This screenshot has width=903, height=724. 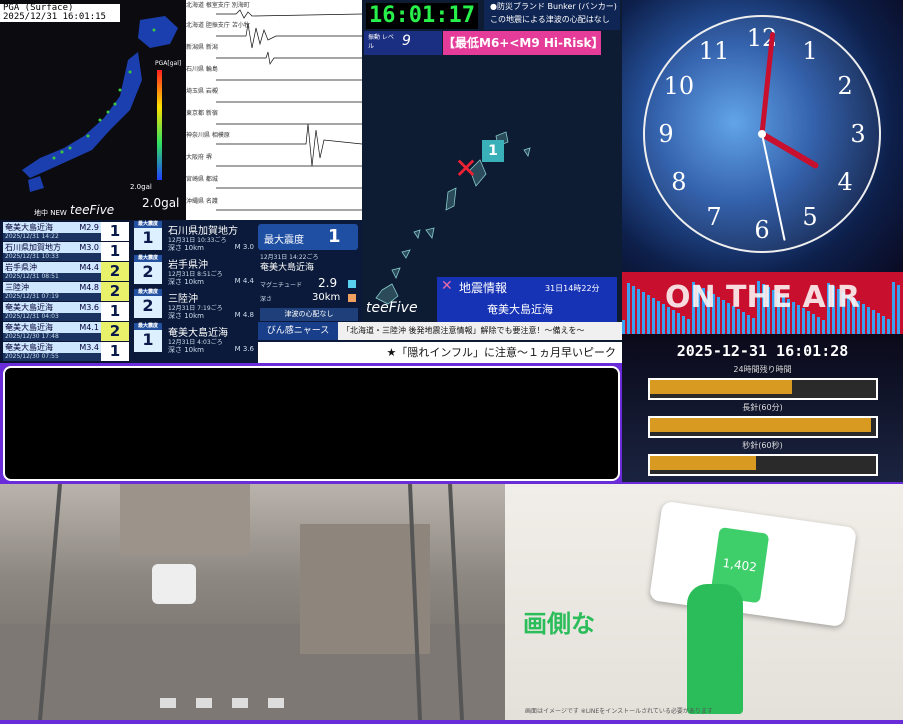 What do you see at coordinates (66, 312) in the screenshot?
I see `list-item: 奄美大島近海 2025/12/31 04:03 M3.6 1` at bounding box center [66, 312].